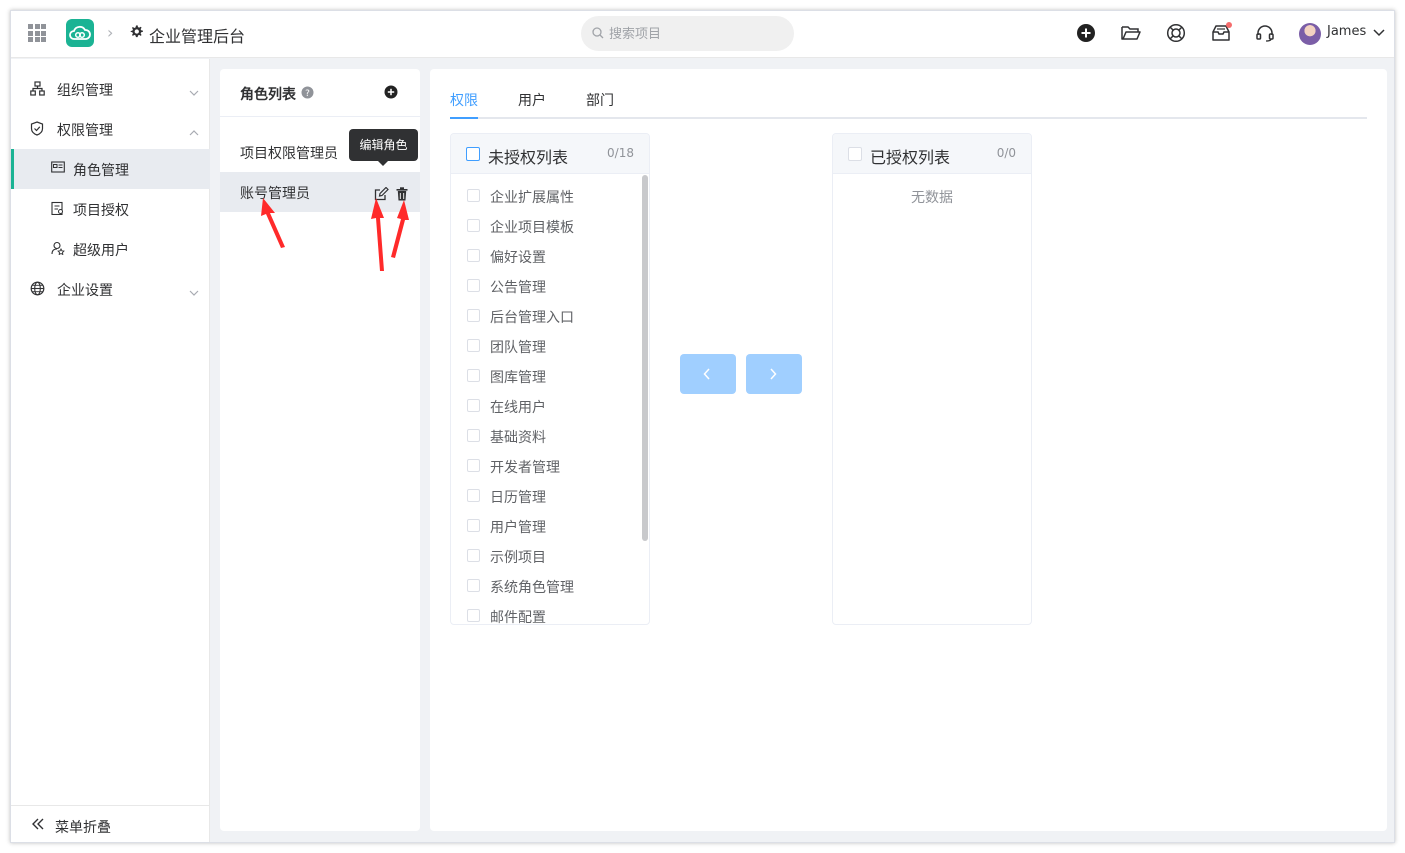 The width and height of the screenshot is (1405, 853). What do you see at coordinates (1229, 25) in the screenshot?
I see `notification-dot` at bounding box center [1229, 25].